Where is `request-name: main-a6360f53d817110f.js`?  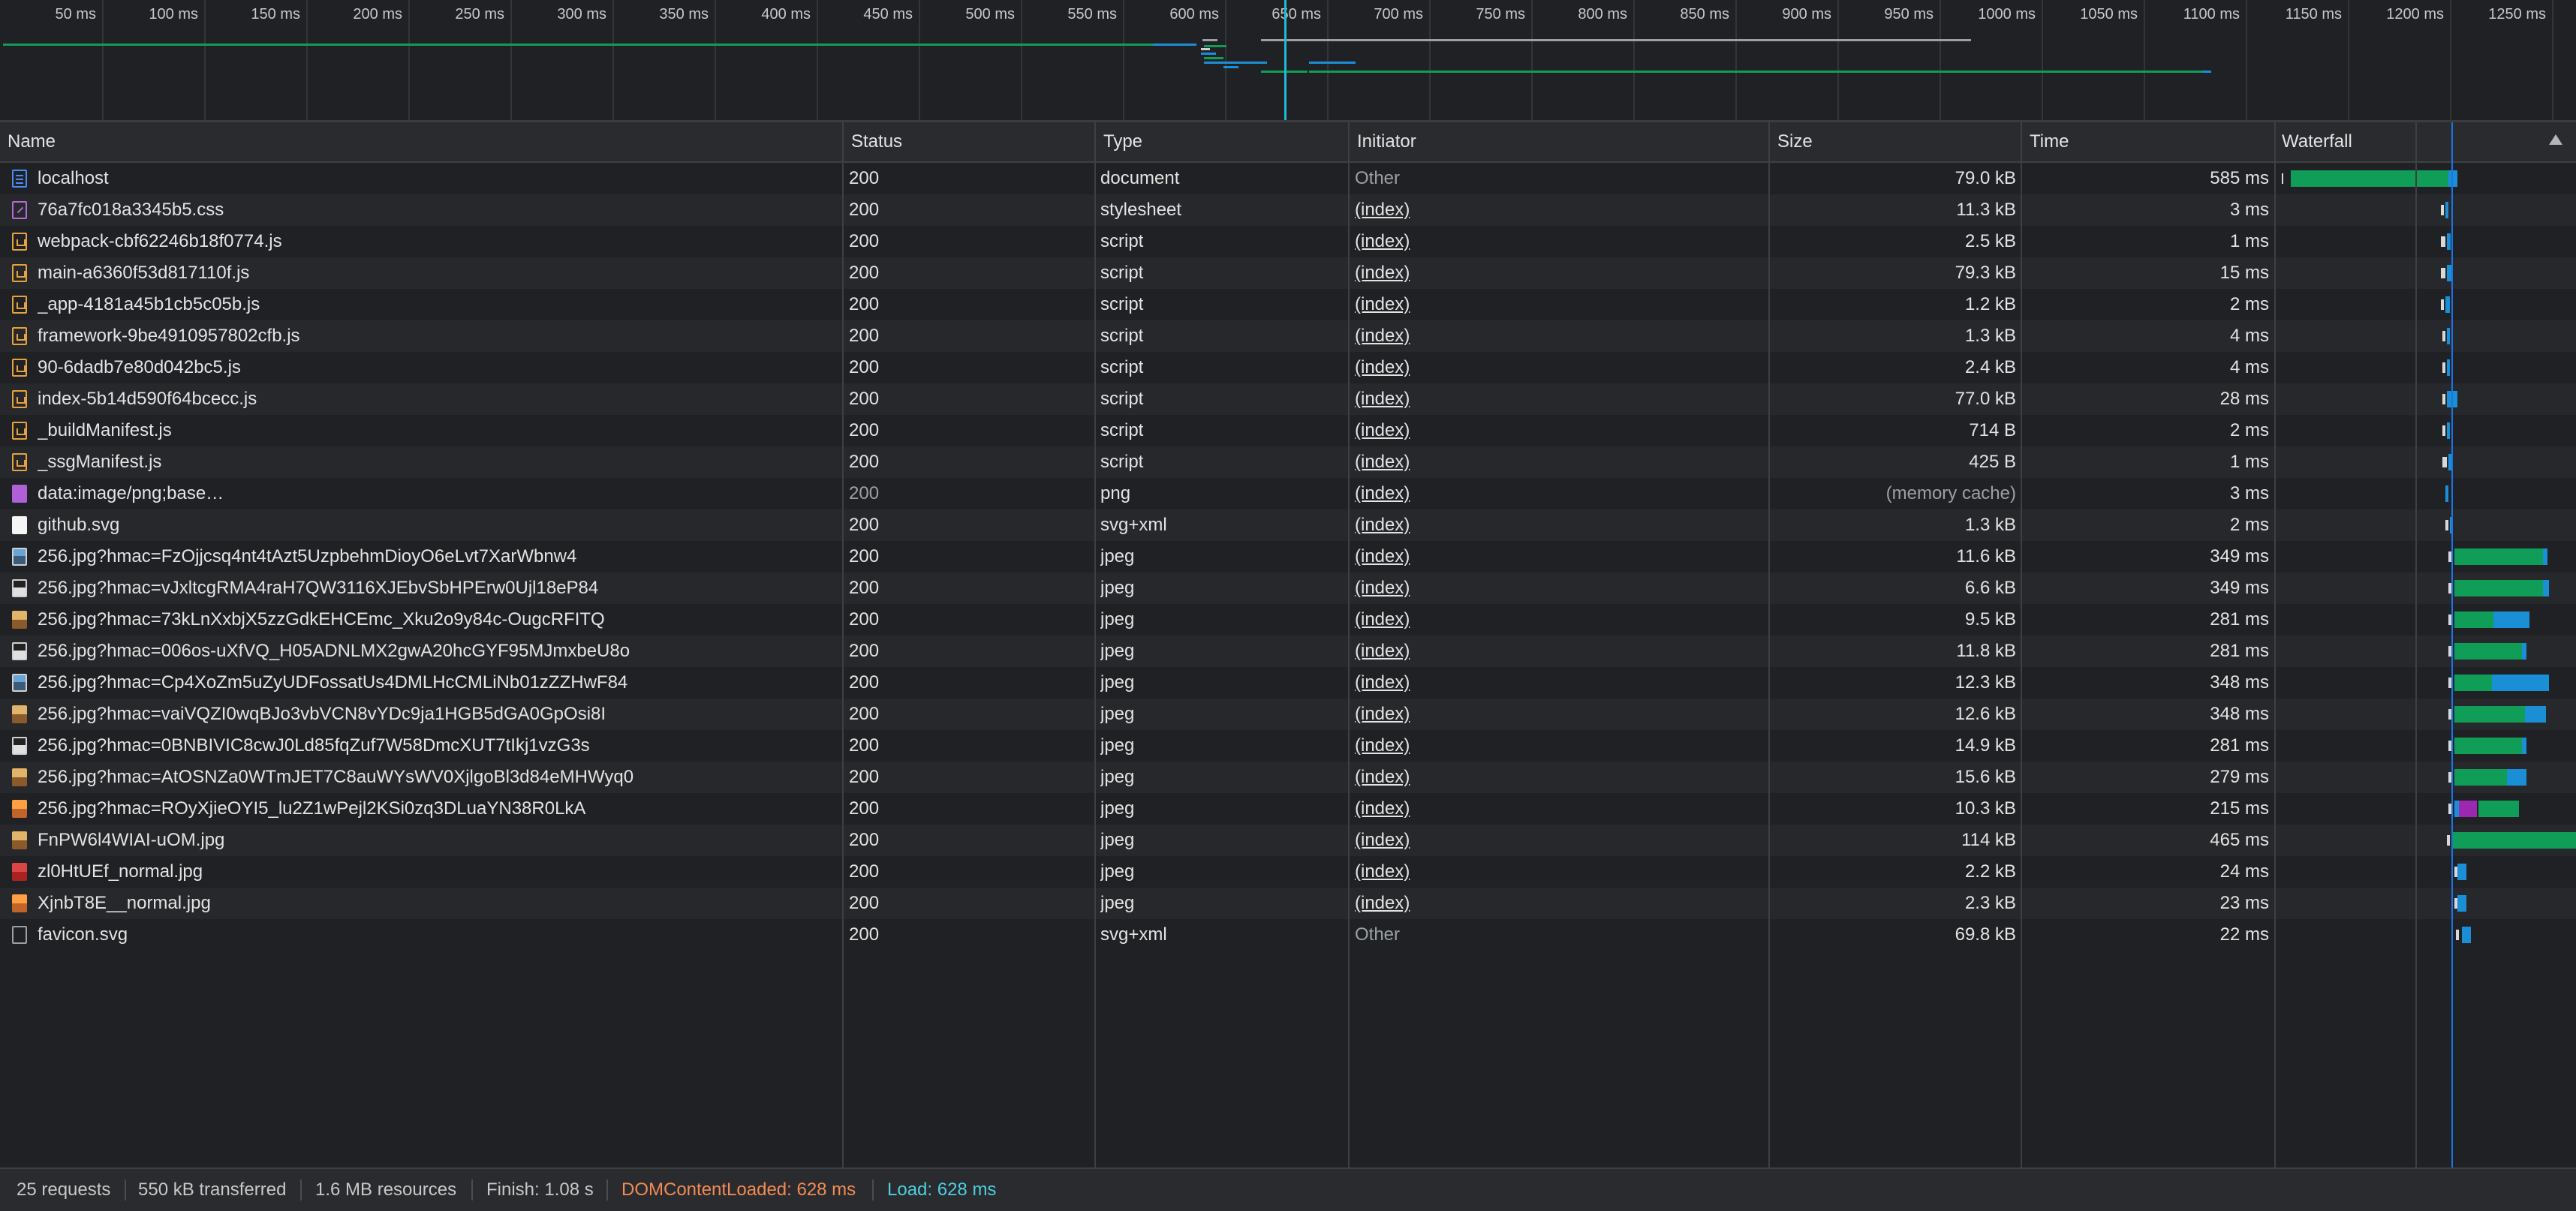 request-name: main-a6360f53d817110f.js is located at coordinates (435, 273).